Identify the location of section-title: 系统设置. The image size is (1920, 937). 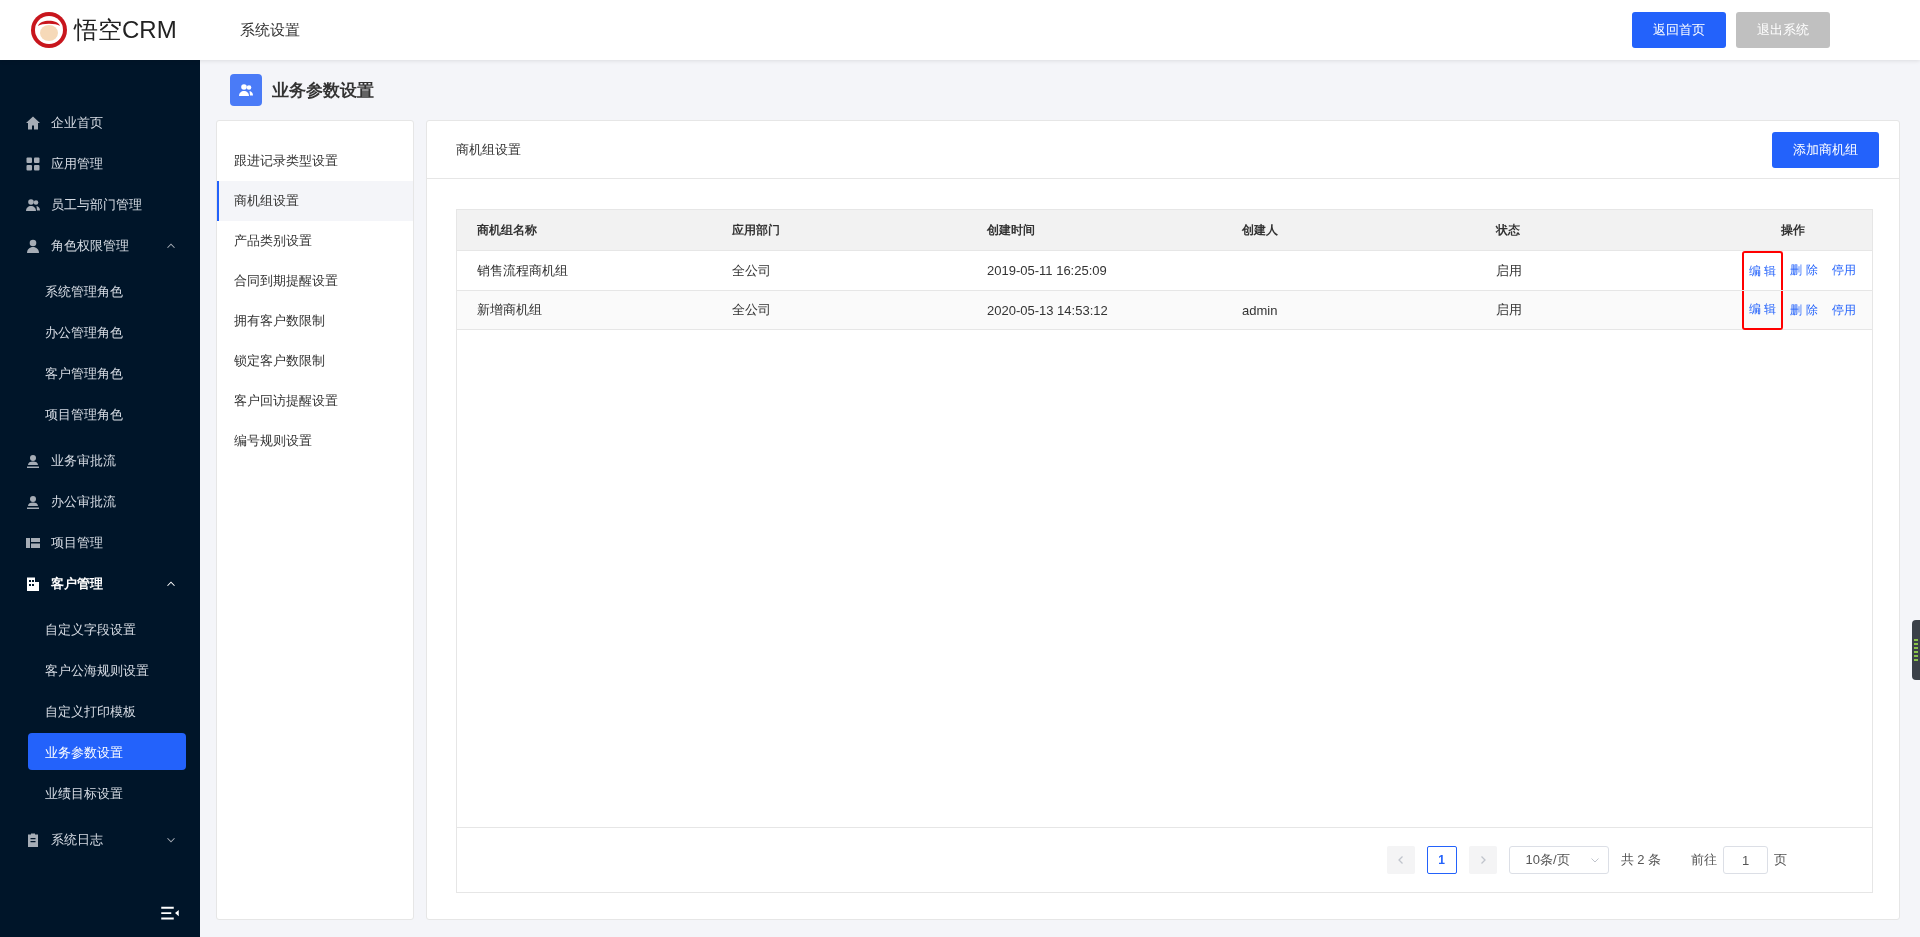
(270, 30).